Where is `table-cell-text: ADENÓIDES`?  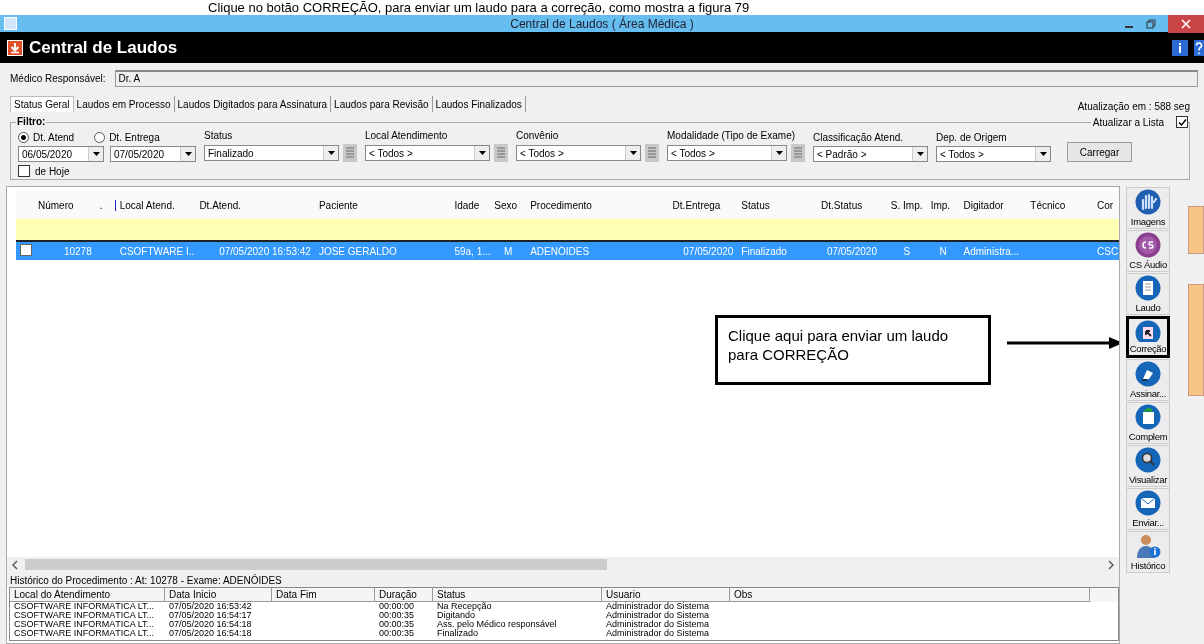
table-cell-text: ADENÓIDES is located at coordinates (560, 251).